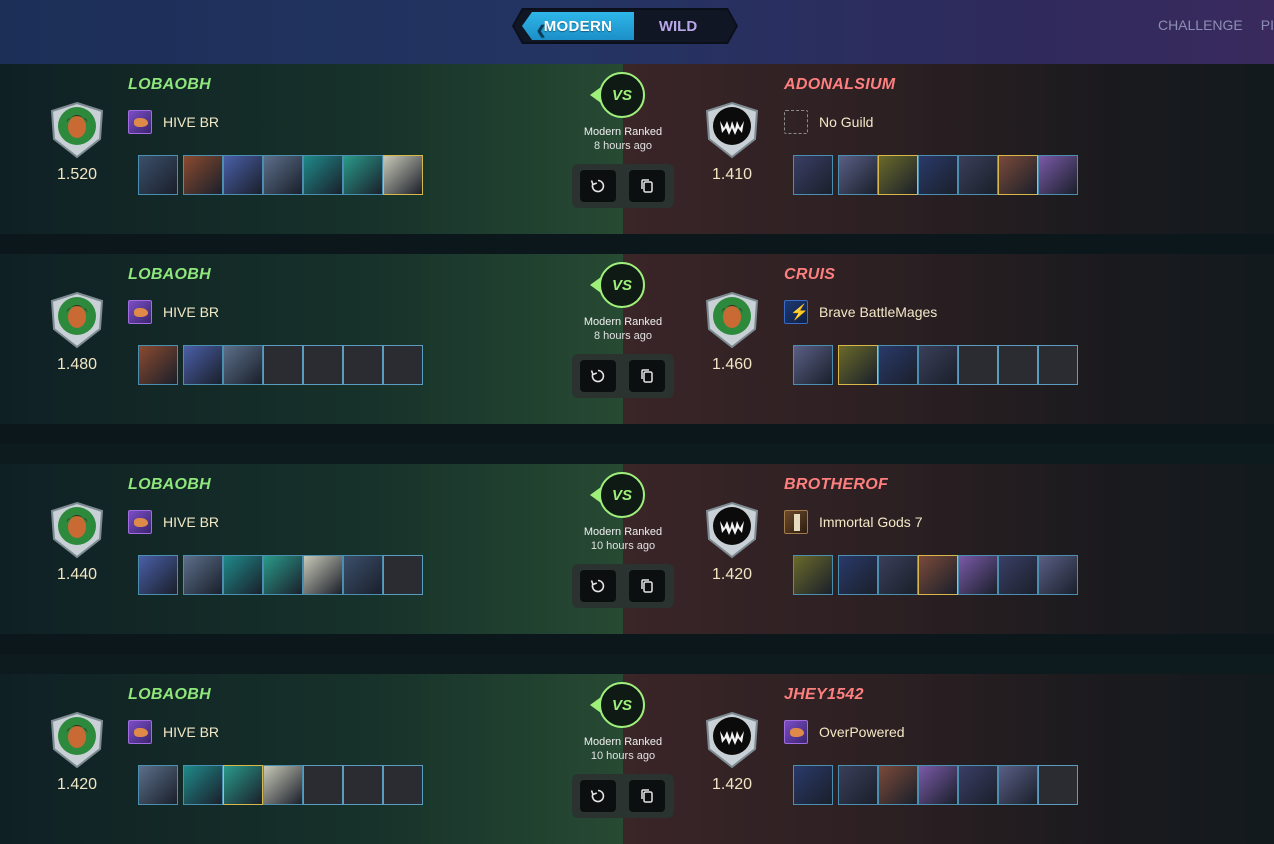 The width and height of the screenshot is (1274, 844). I want to click on immortal-gods-icon, so click(796, 522).